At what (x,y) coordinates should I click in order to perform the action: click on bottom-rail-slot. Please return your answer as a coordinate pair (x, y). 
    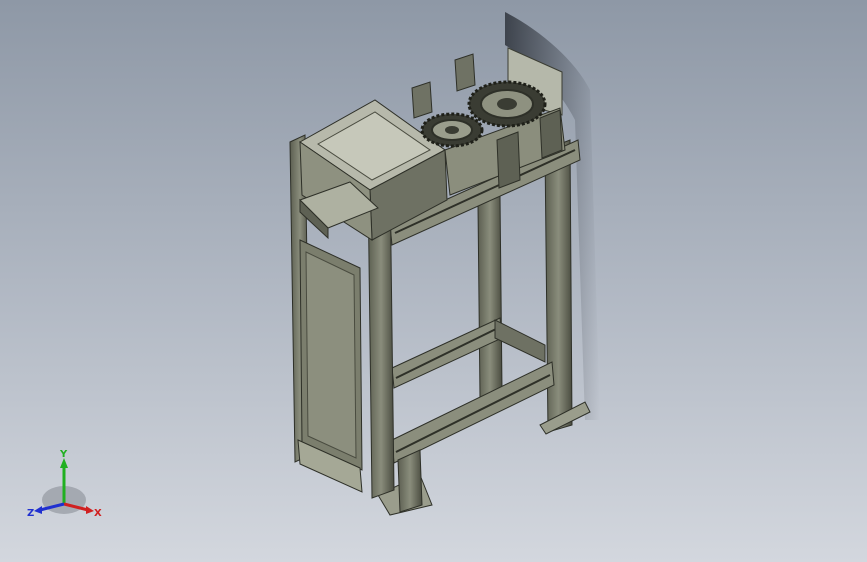
    Looking at the image, I should click on (473, 413).